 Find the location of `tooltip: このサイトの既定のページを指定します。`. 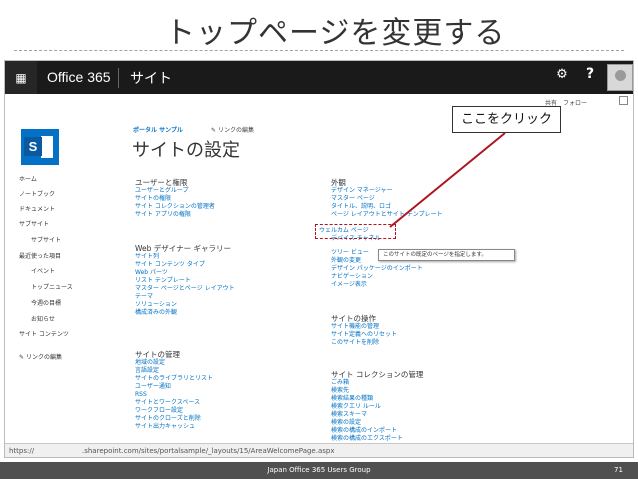

tooltip: このサイトの既定のページを指定します。 is located at coordinates (446, 255).